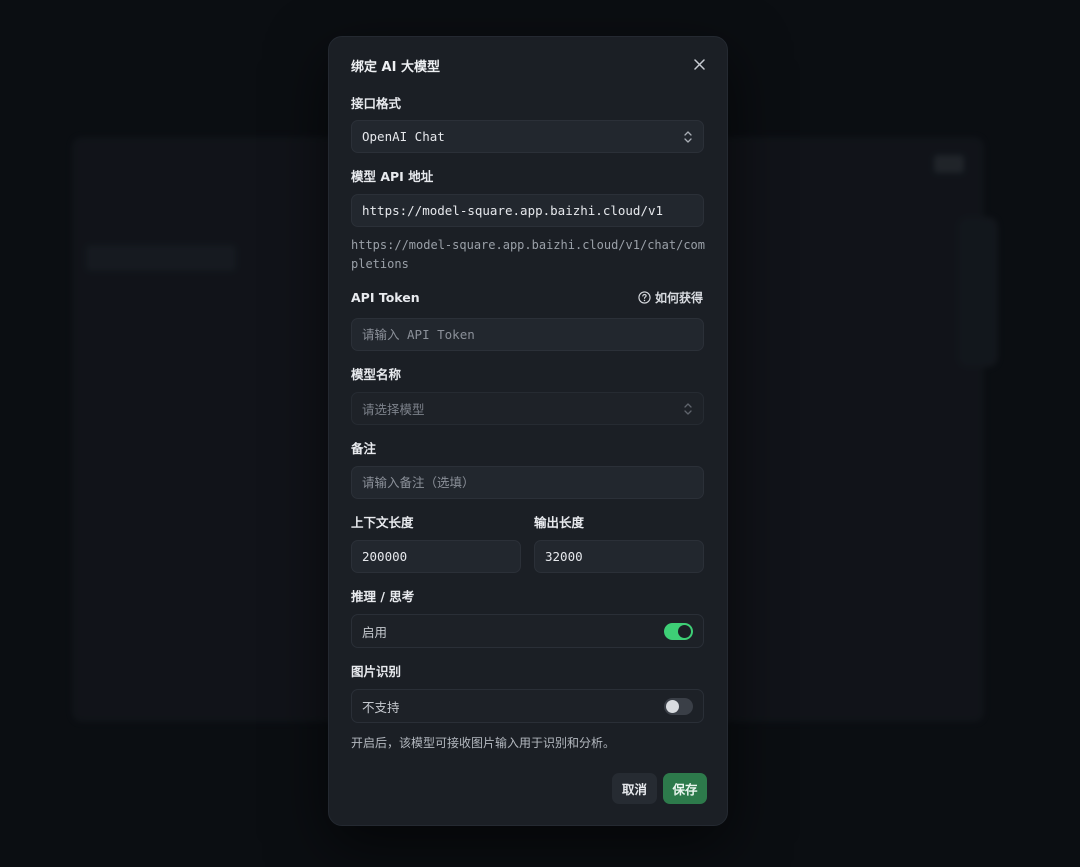 This screenshot has width=1080, height=867. Describe the element at coordinates (385, 297) in the screenshot. I see `api-token-label: API Token` at that location.